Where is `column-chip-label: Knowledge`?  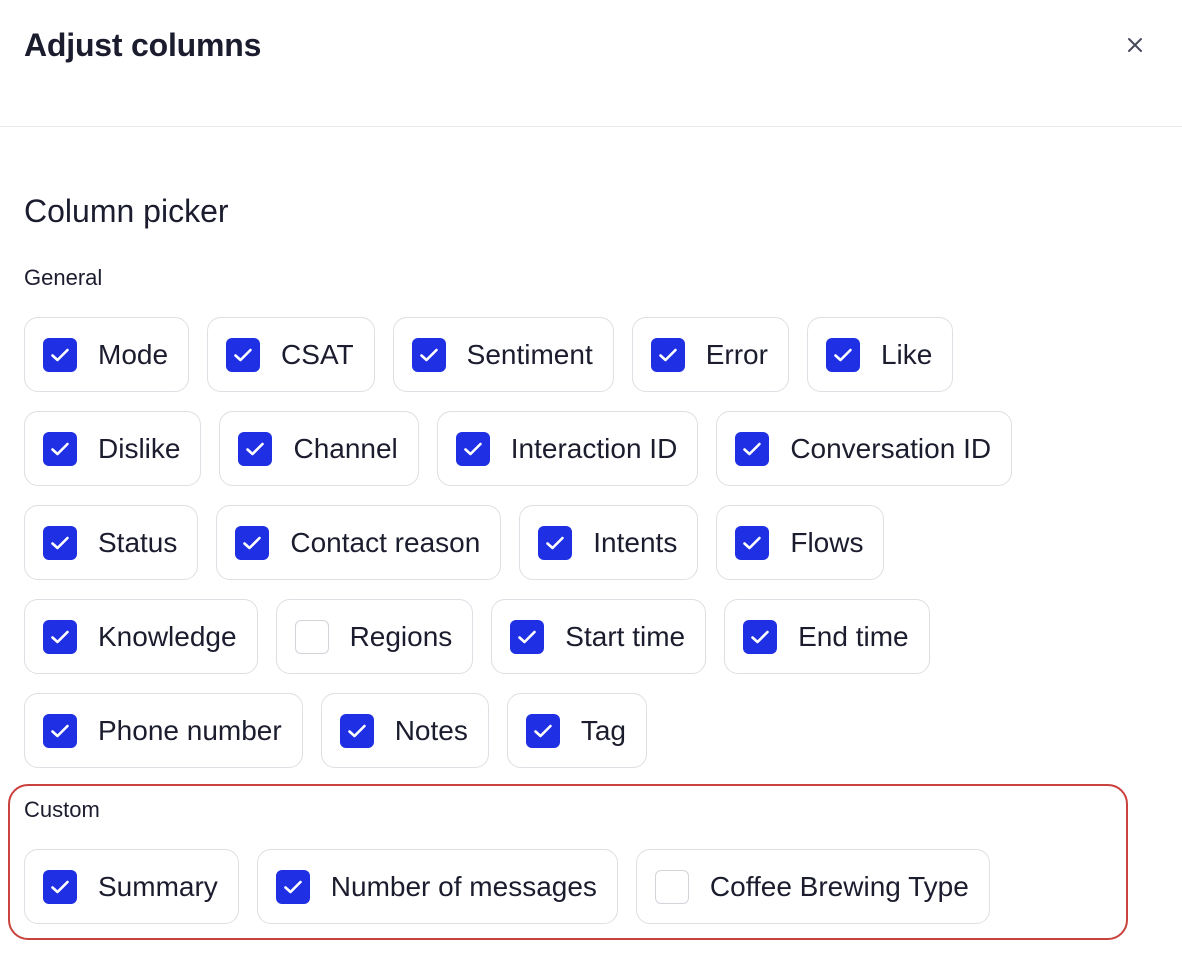
column-chip-label: Knowledge is located at coordinates (167, 636).